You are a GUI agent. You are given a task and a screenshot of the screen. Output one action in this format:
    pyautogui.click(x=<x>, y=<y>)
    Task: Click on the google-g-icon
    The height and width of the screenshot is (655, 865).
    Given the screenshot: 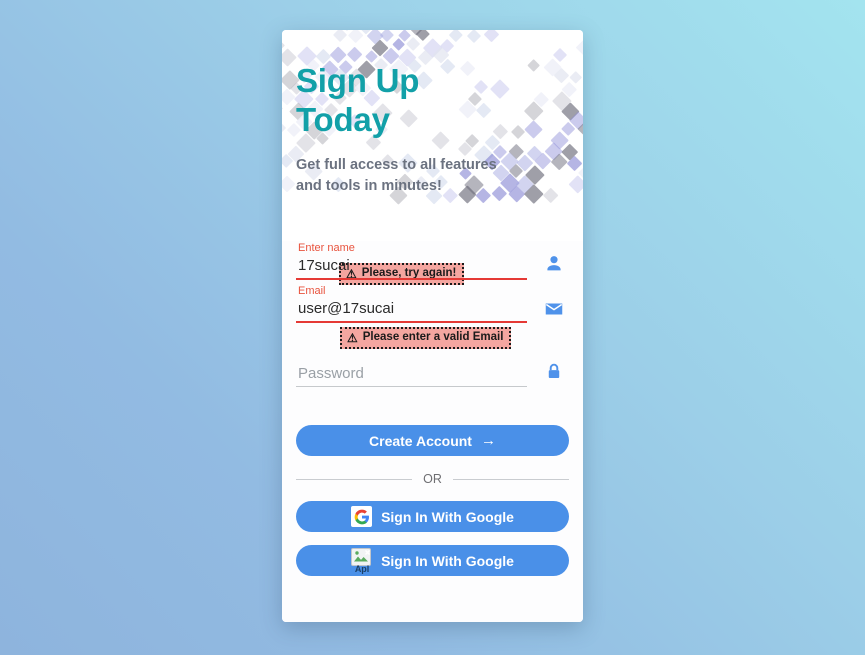 What is the action you would take?
    pyautogui.click(x=362, y=516)
    